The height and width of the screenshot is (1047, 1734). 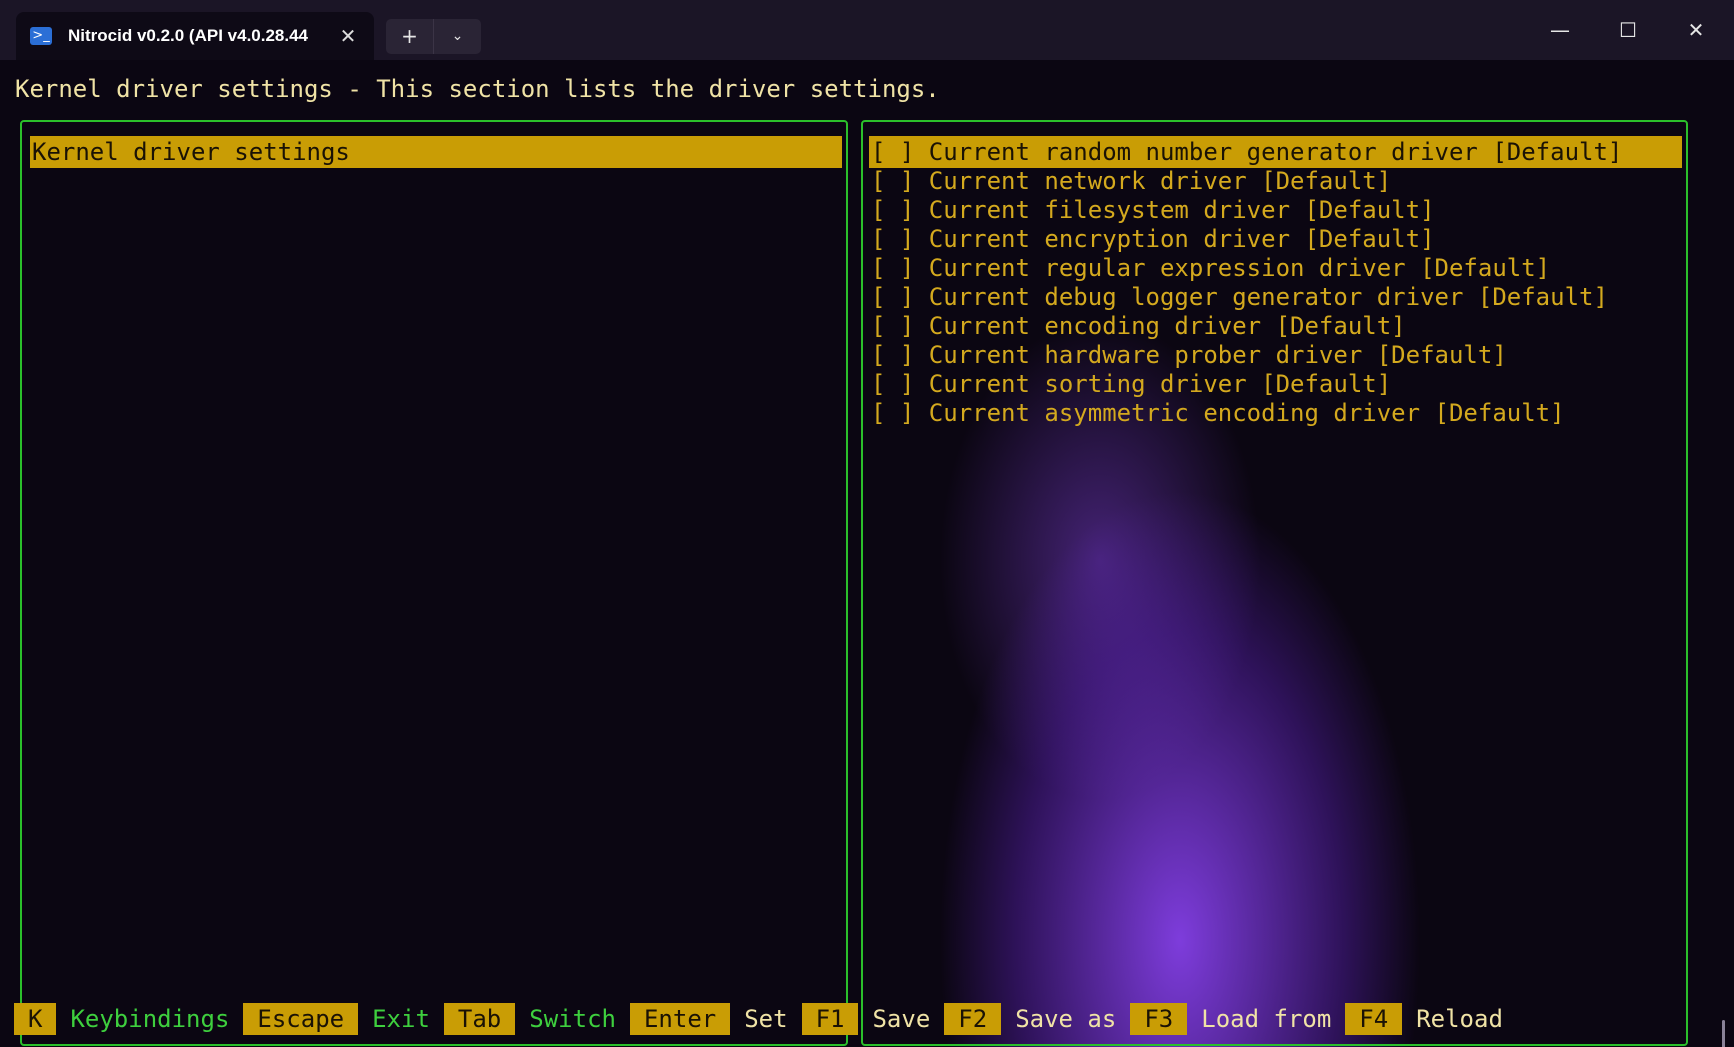 I want to click on powershell-icon: >_, so click(x=41, y=36).